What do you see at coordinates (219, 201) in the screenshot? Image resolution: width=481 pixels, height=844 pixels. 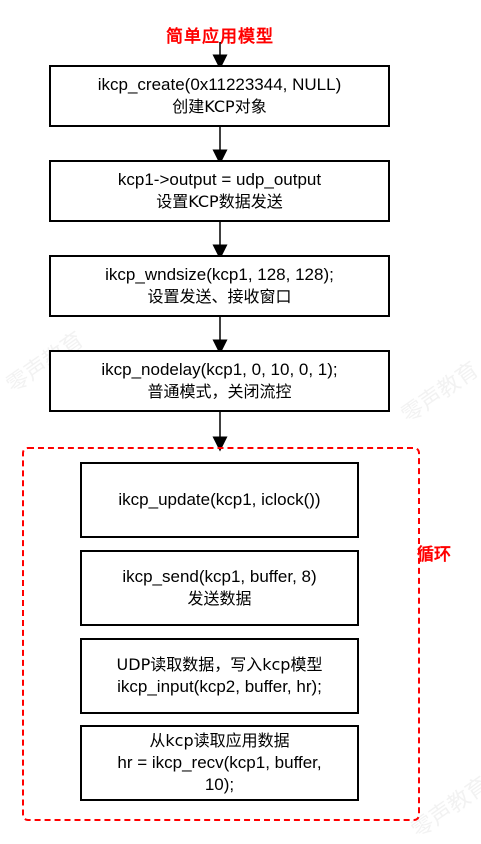 I see `step-desc: 设置KCP数据发送` at bounding box center [219, 201].